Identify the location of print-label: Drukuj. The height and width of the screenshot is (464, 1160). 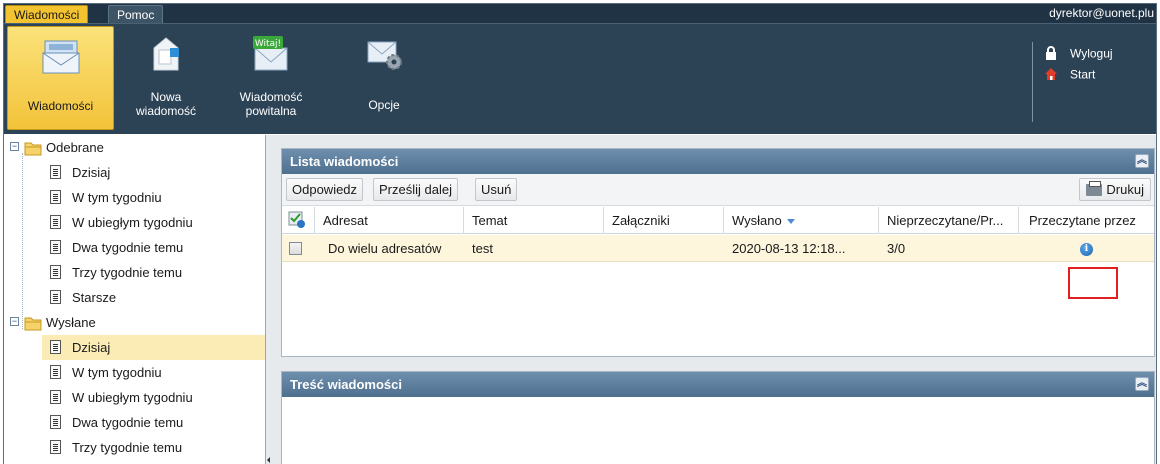
(1125, 189).